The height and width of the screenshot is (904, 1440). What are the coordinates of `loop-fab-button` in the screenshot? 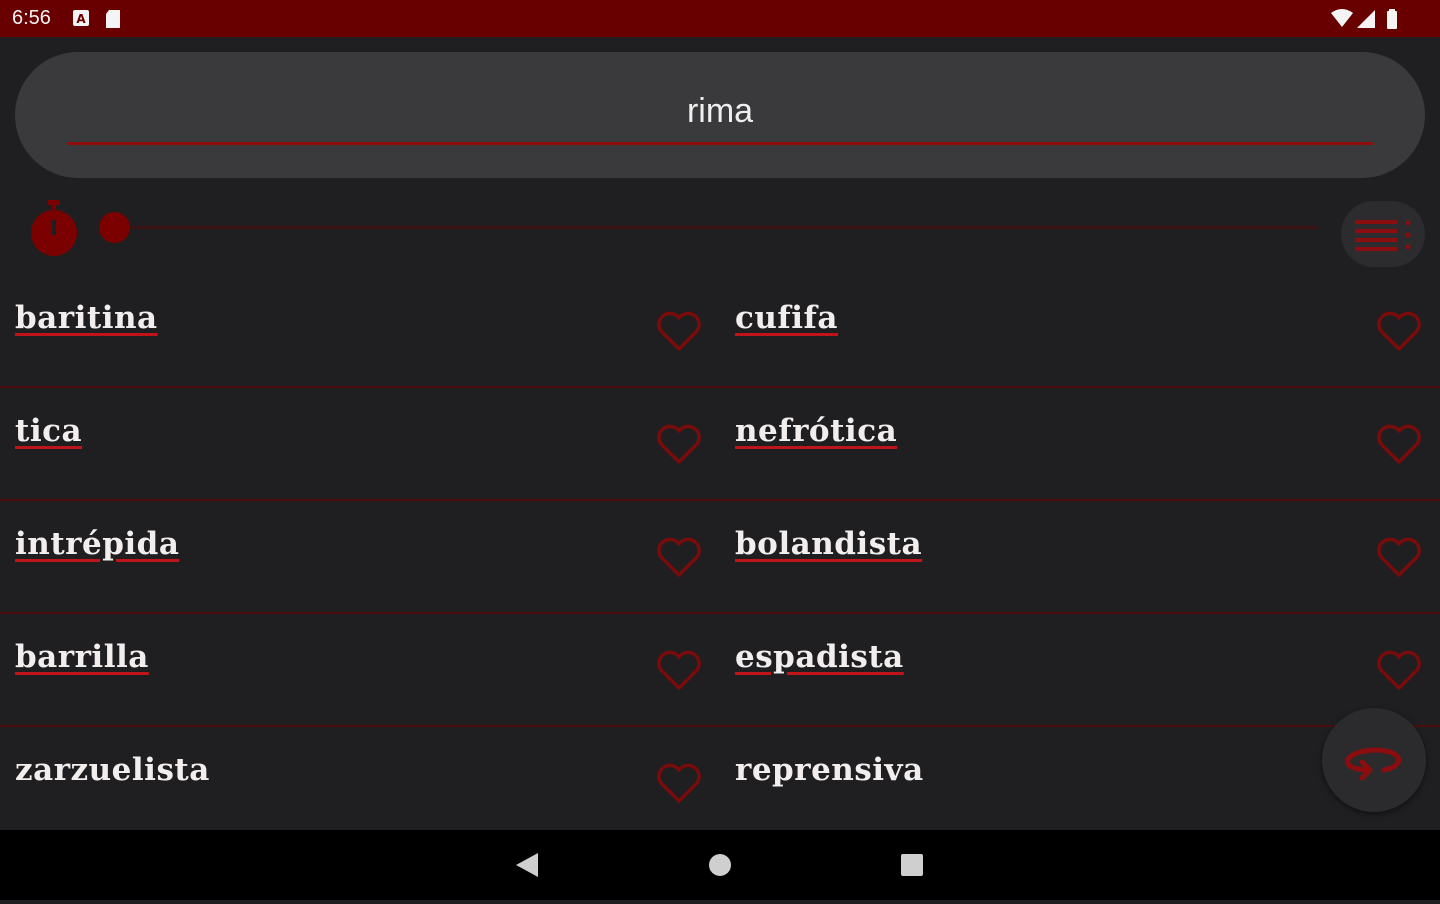 It's located at (1374, 760).